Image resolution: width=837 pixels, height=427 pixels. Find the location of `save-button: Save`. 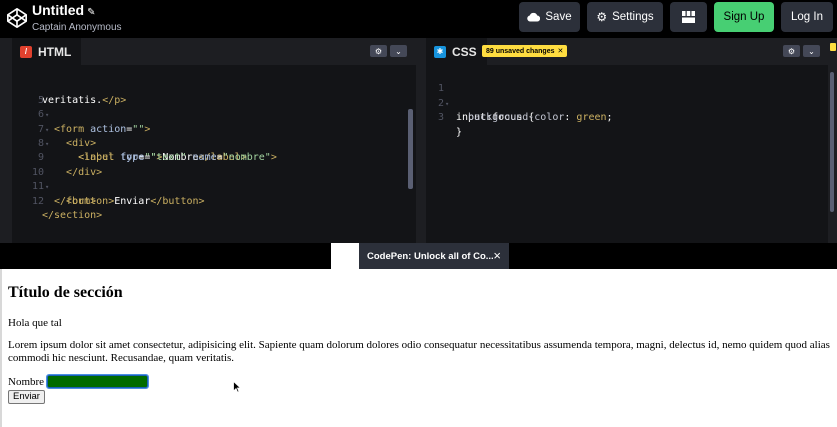

save-button: Save is located at coordinates (549, 17).